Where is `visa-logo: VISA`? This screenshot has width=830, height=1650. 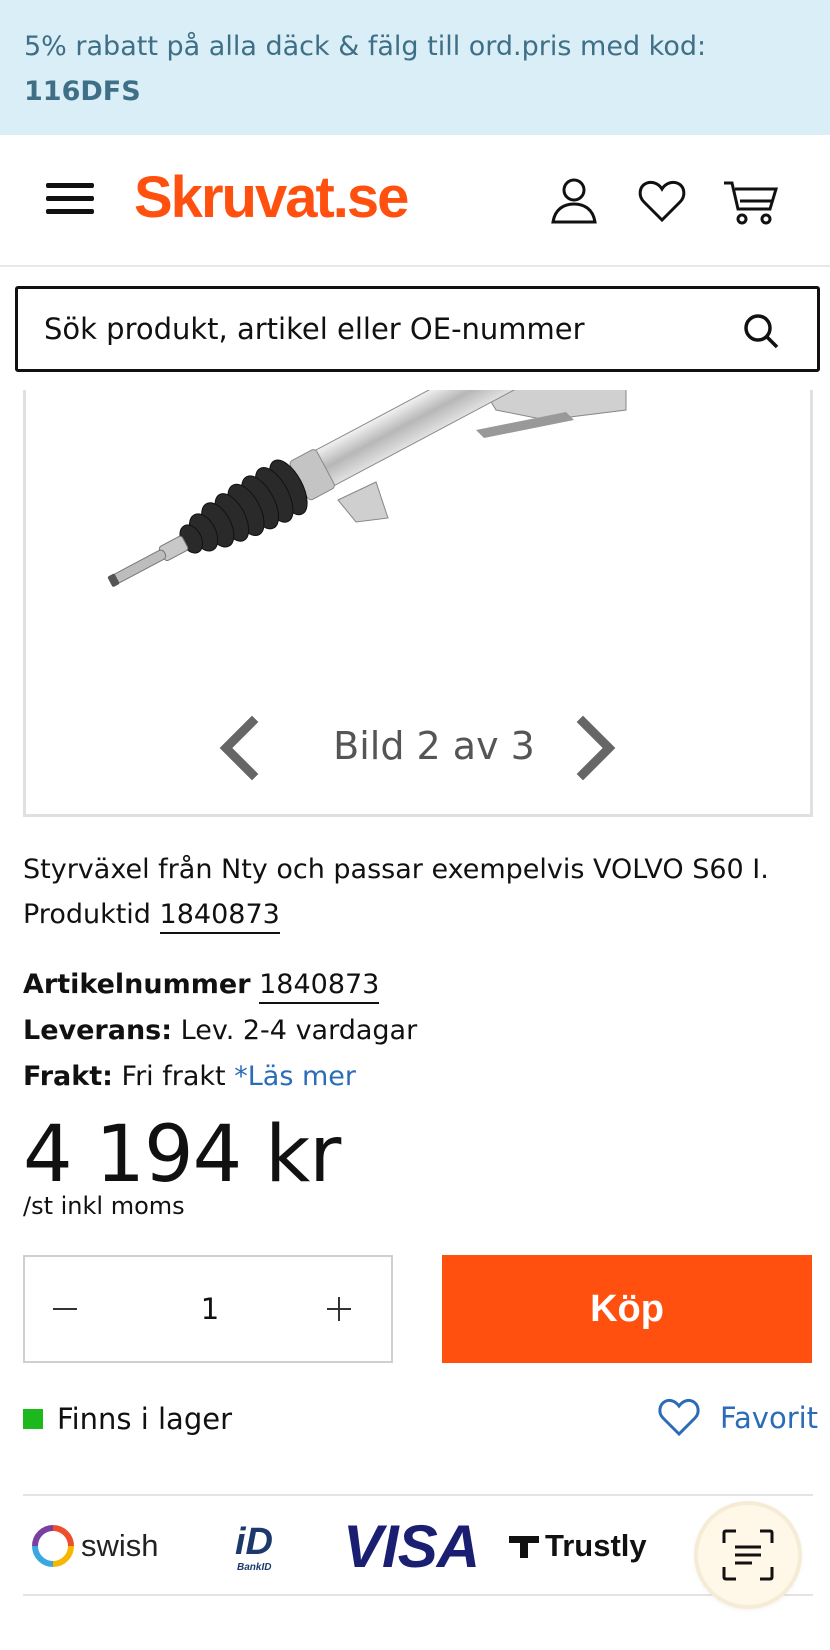 visa-logo: VISA is located at coordinates (411, 1546).